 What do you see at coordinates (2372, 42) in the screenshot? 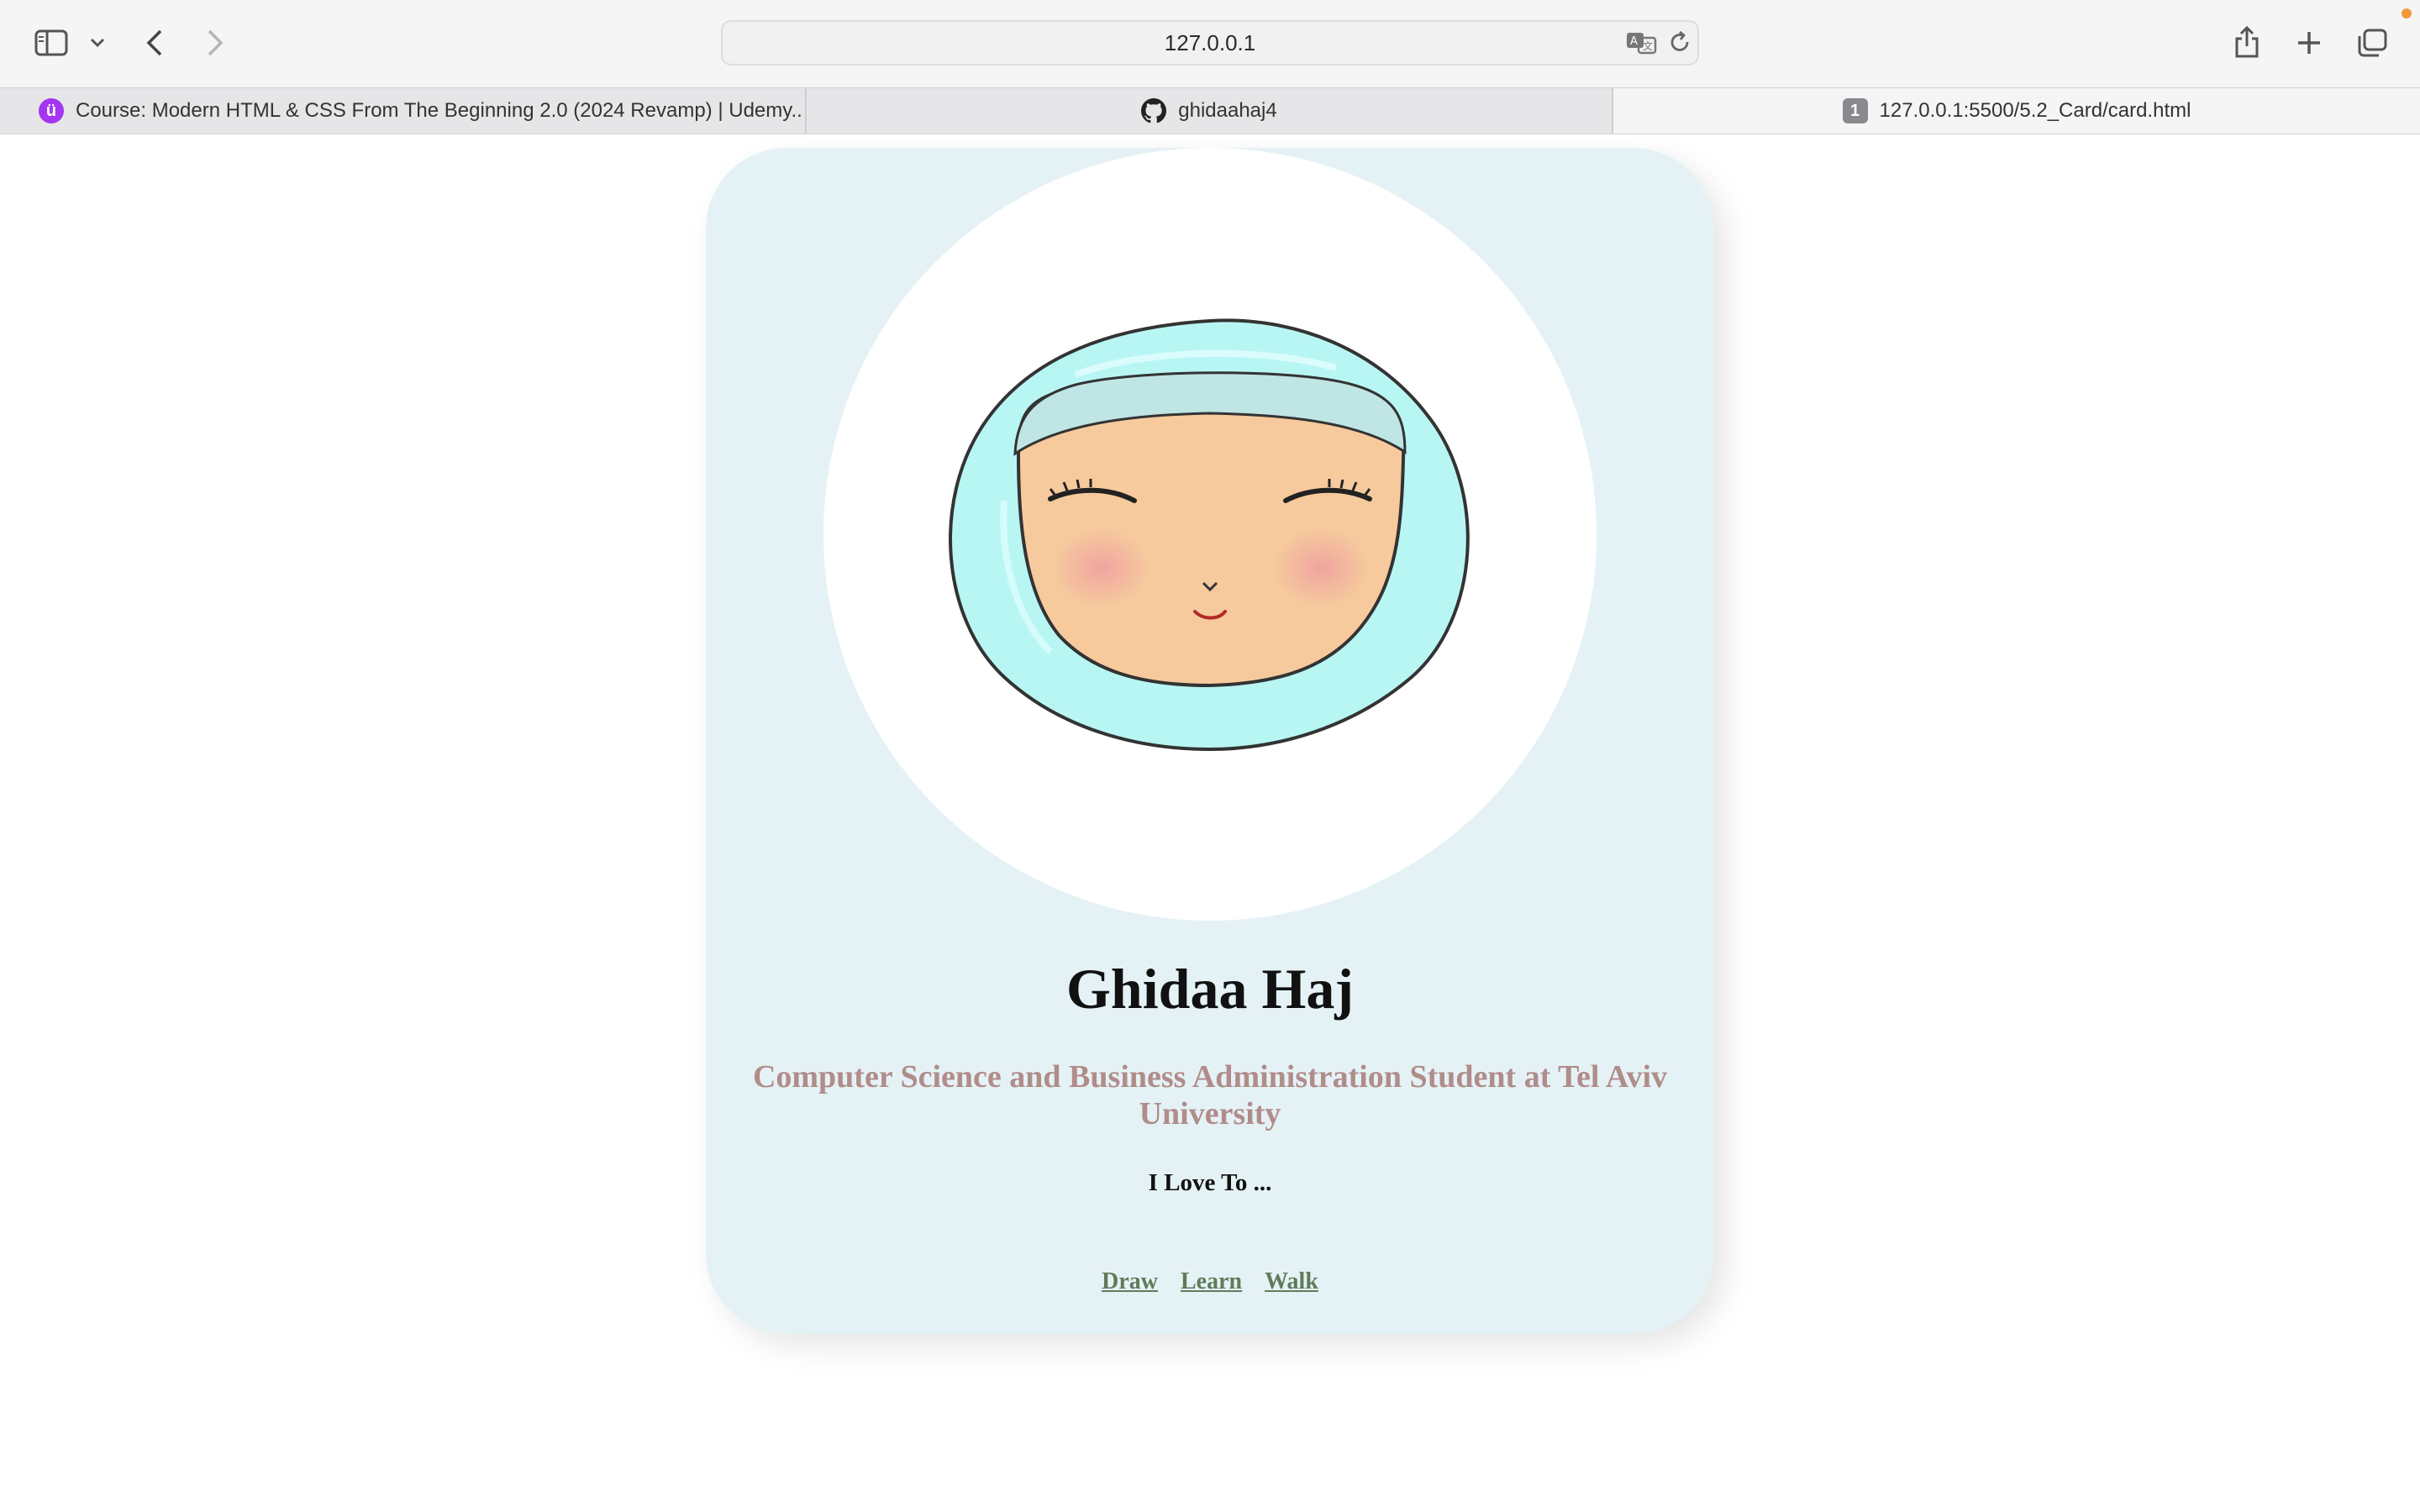
I see `tab-overview-icon` at bounding box center [2372, 42].